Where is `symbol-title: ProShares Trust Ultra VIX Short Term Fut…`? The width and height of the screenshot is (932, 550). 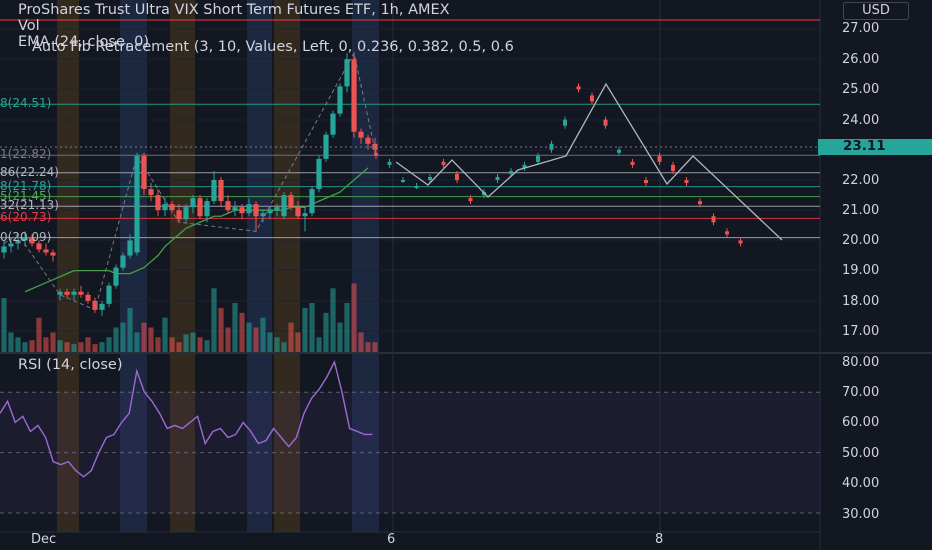
symbol-title: ProShares Trust Ultra VIX Short Term Fut… is located at coordinates (234, 10).